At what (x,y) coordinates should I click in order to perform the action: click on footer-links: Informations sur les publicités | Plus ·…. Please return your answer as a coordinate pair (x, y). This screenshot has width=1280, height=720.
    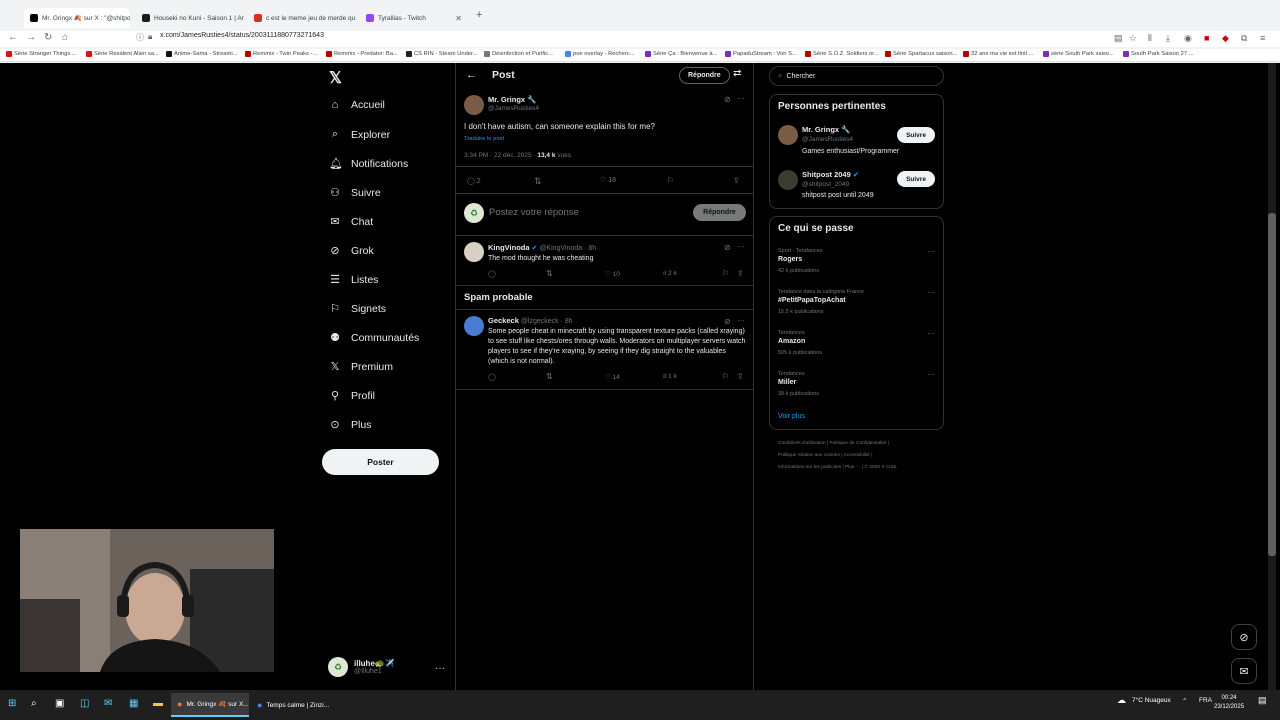
    Looking at the image, I should click on (838, 467).